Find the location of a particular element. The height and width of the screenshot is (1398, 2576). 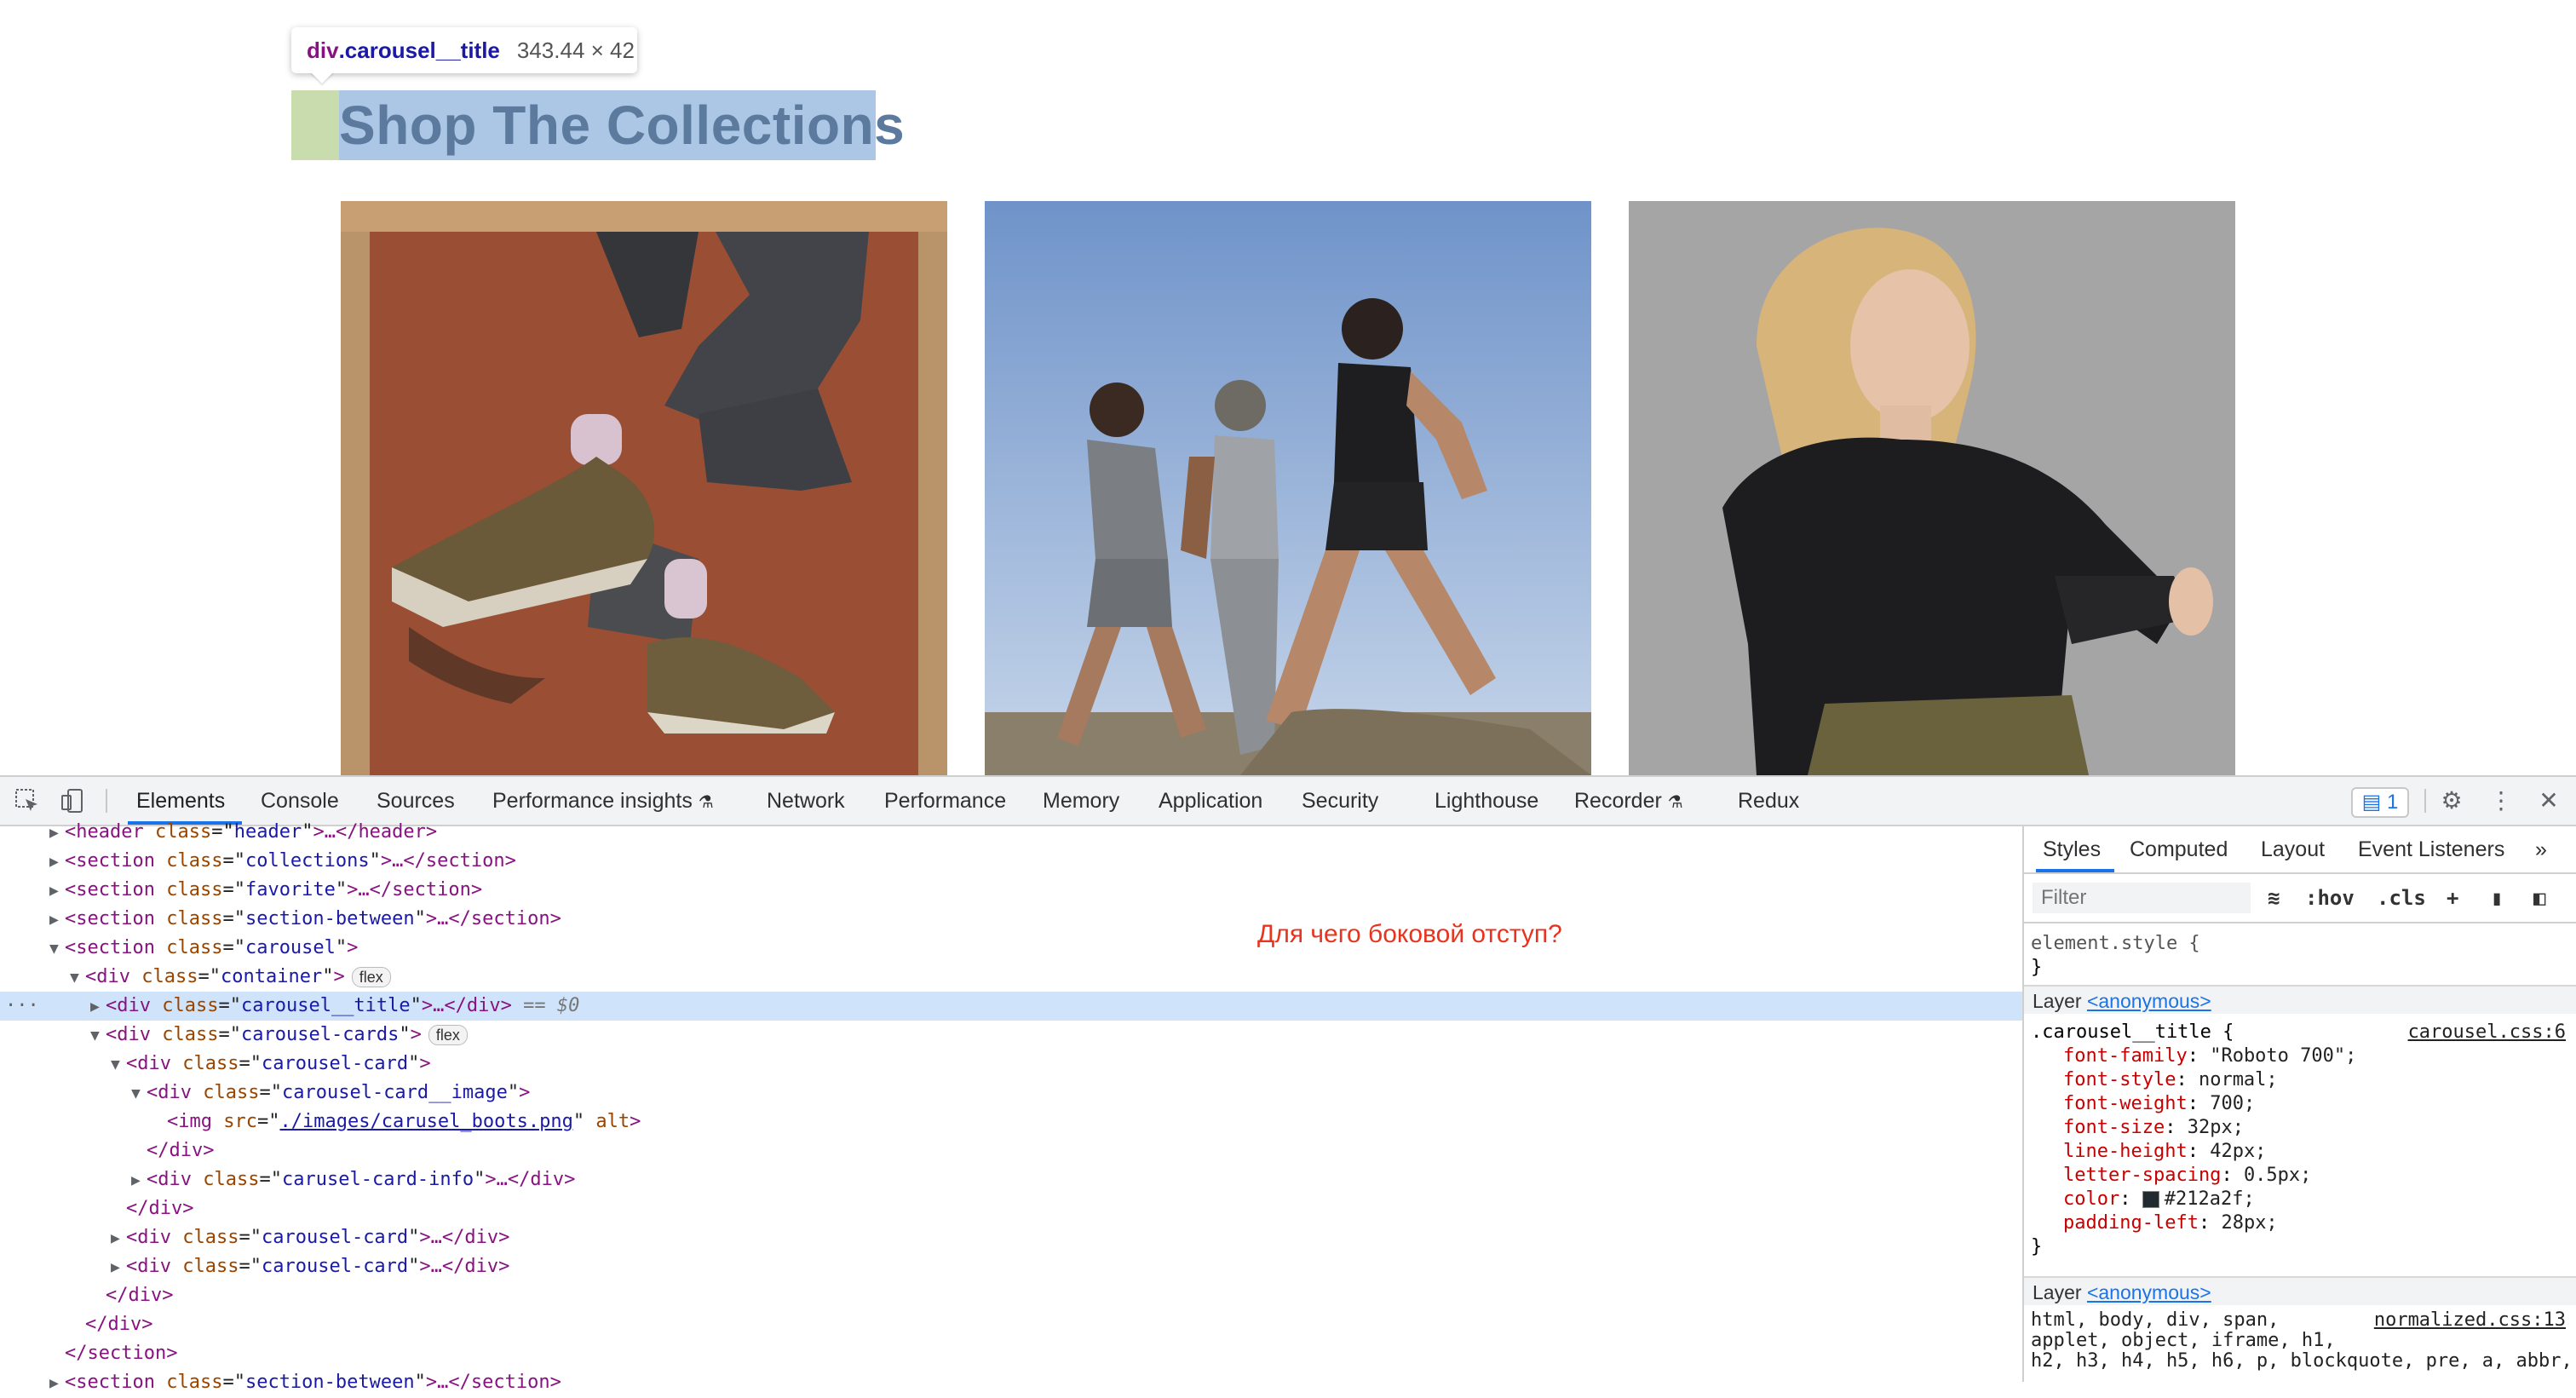

color-swatch is located at coordinates (2151, 1199).